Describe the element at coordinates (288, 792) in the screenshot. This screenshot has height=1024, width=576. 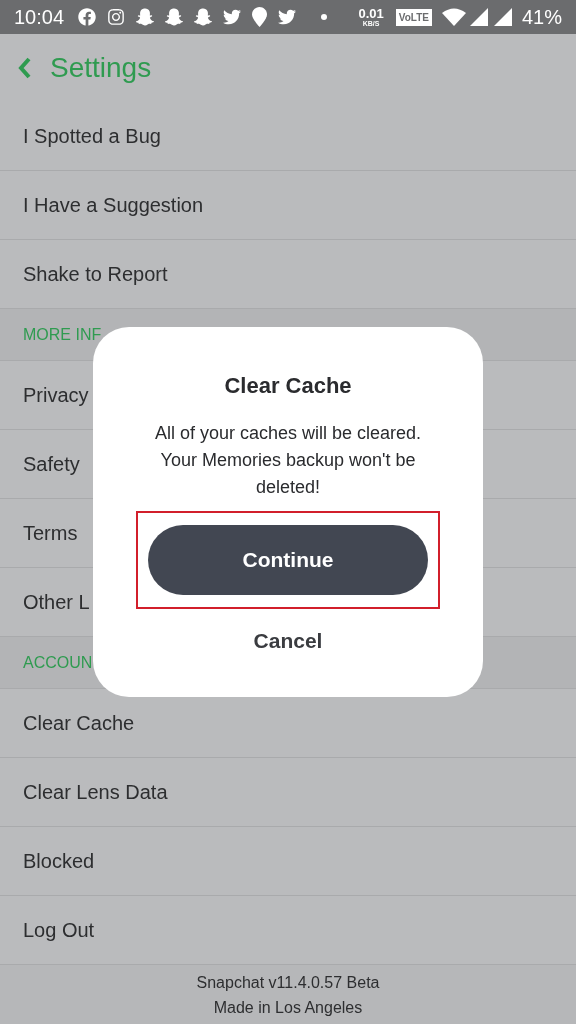
I see `settings-item: Clear Lens Data` at that location.